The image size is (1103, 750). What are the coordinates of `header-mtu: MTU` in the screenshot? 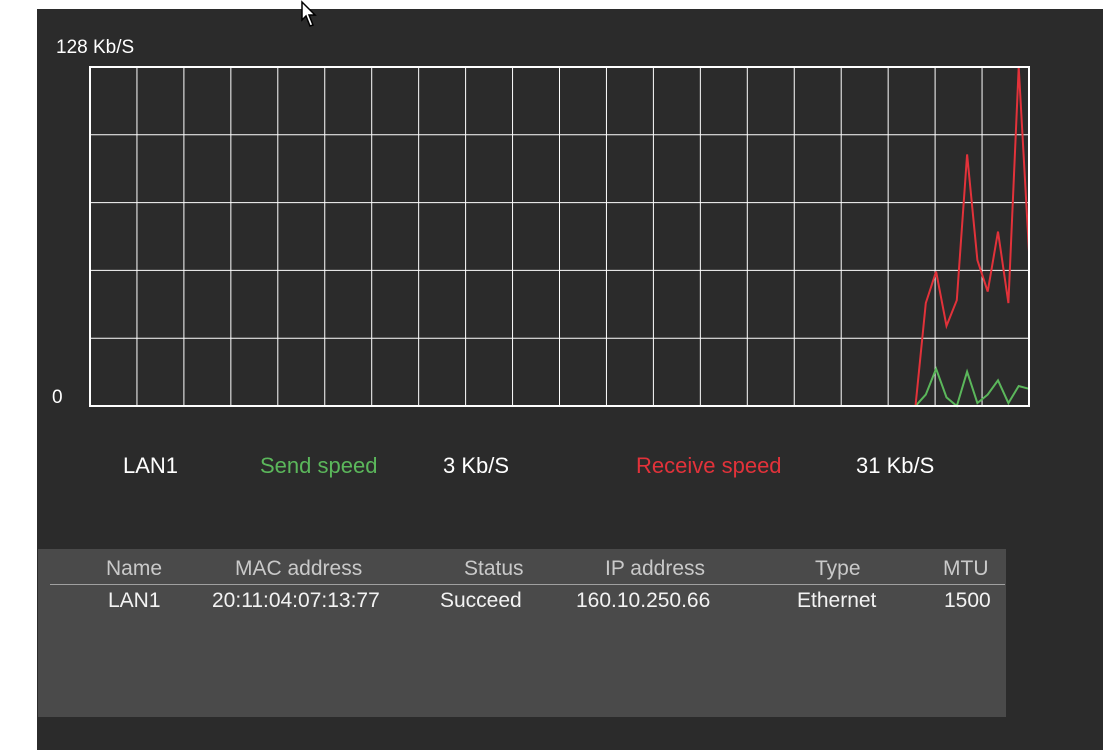 It's located at (966, 568).